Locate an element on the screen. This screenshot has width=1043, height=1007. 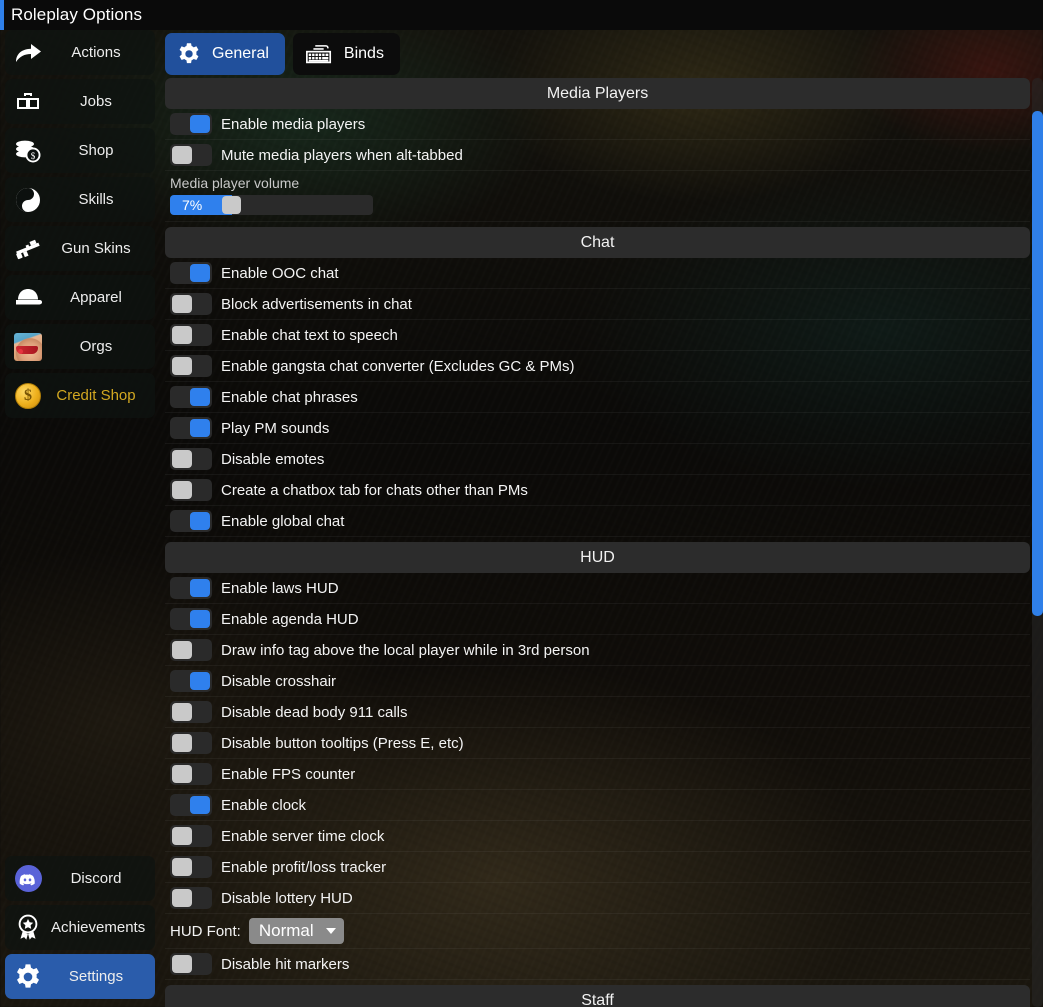
setting-row-disable-emotes: Disable emotes is located at coordinates (597, 459).